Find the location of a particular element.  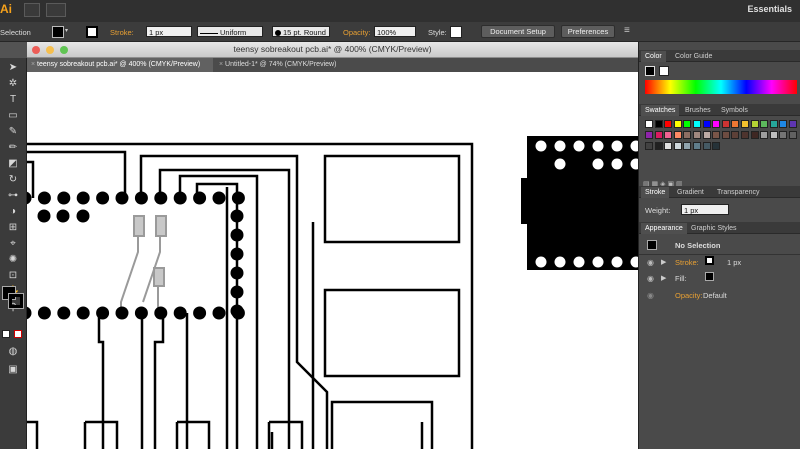

tab-transparency: Transparency is located at coordinates (738, 192).